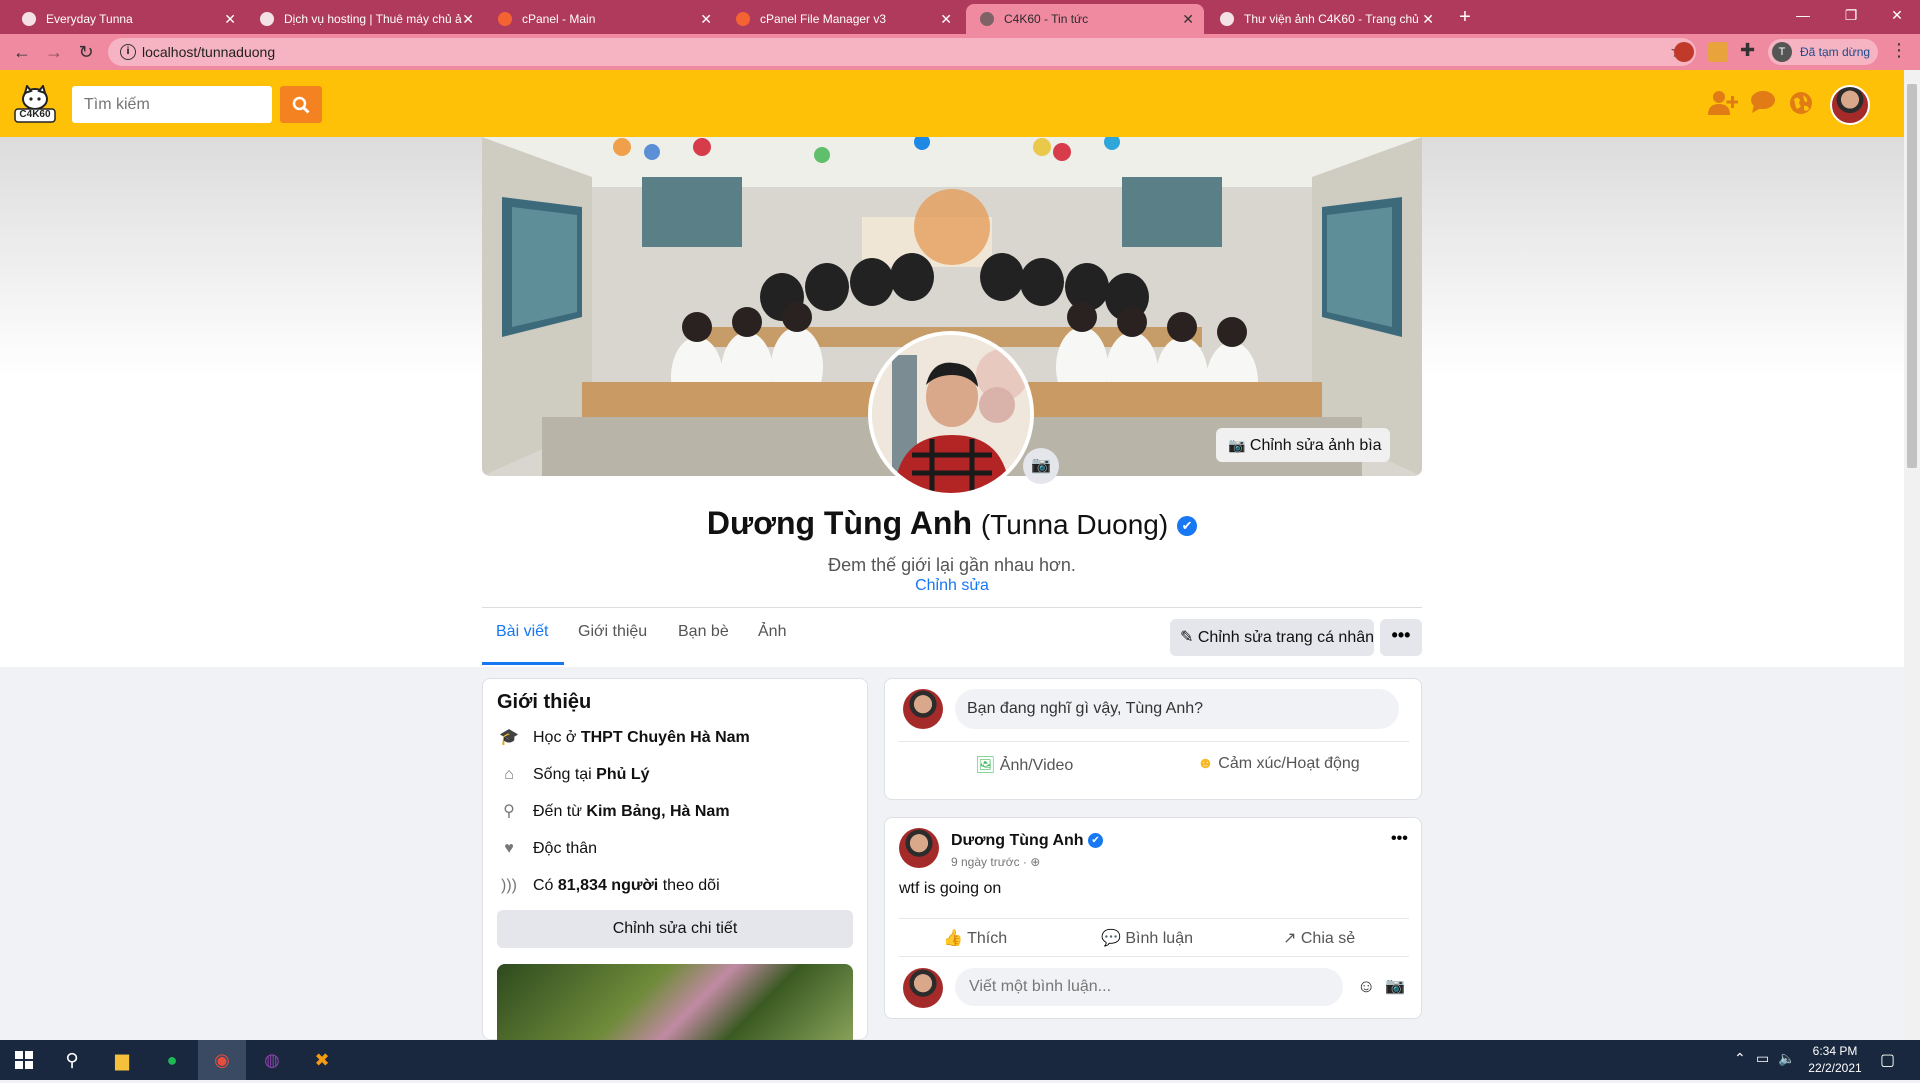 The width and height of the screenshot is (1920, 1083). What do you see at coordinates (1035, 862) in the screenshot?
I see `globe-icon: ⊕` at bounding box center [1035, 862].